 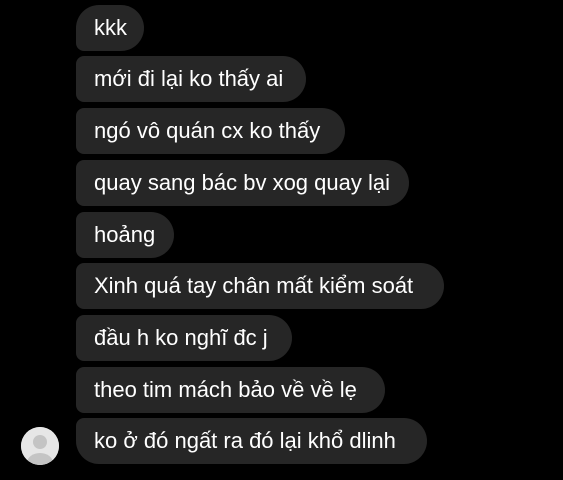 I want to click on message-bubble: Xinh quá tay chân mất kiểm soát, so click(x=260, y=286).